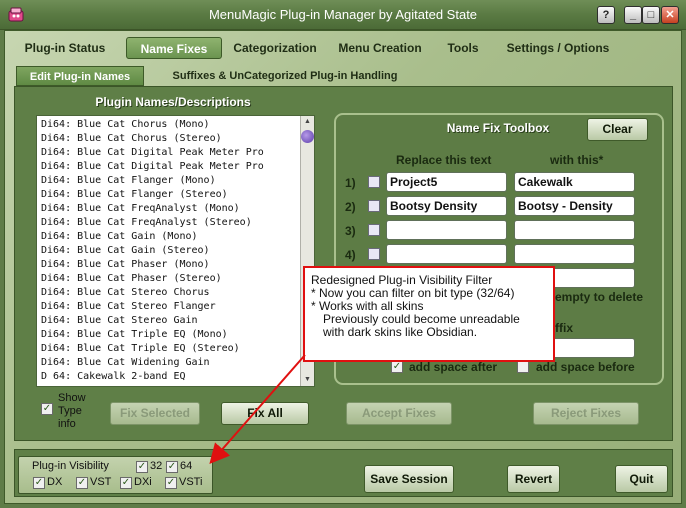 The height and width of the screenshot is (508, 686). I want to click on with-field-2: Bootsy - Density, so click(574, 206).